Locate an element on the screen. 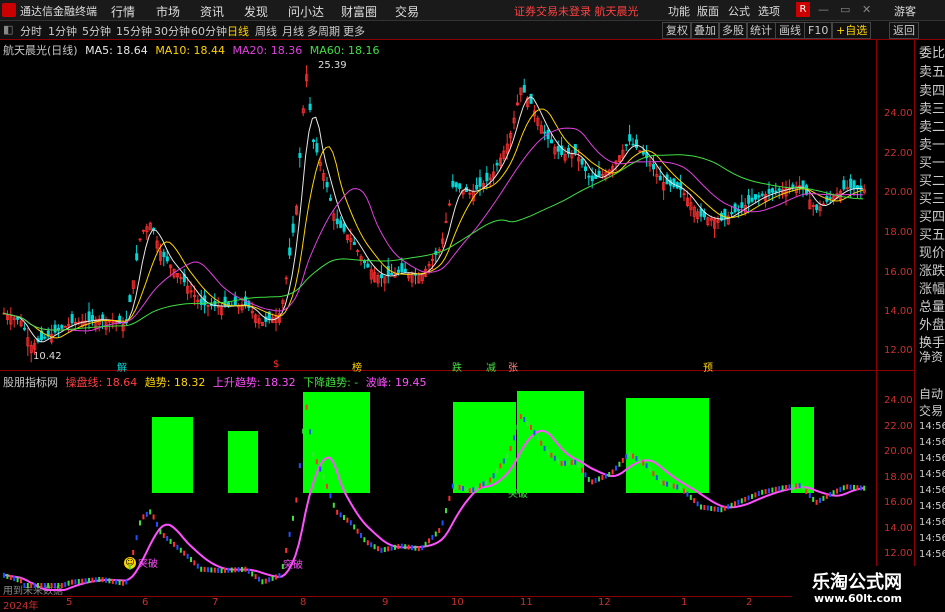  x-tick: 6 is located at coordinates (145, 602).